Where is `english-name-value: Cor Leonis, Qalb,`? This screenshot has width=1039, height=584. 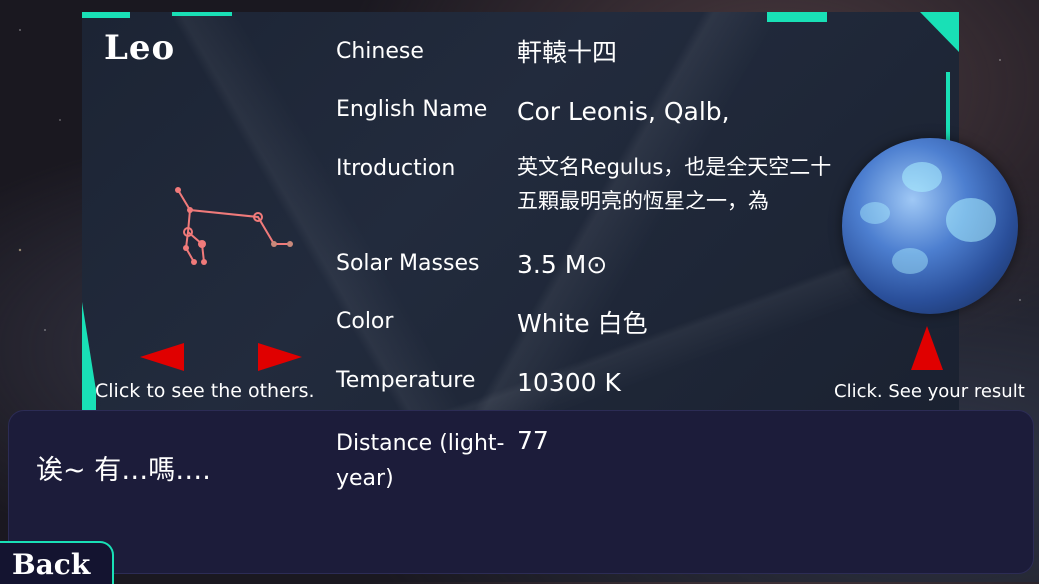
english-name-value: Cor Leonis, Qalb, is located at coordinates (623, 111).